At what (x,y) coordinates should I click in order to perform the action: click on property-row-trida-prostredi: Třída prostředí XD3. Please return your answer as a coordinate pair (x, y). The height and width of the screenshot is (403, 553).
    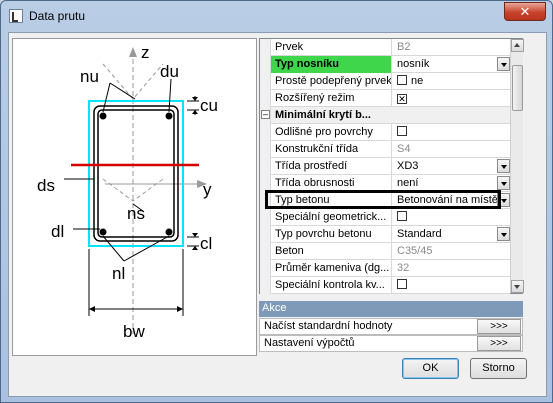
    Looking at the image, I should click on (385, 166).